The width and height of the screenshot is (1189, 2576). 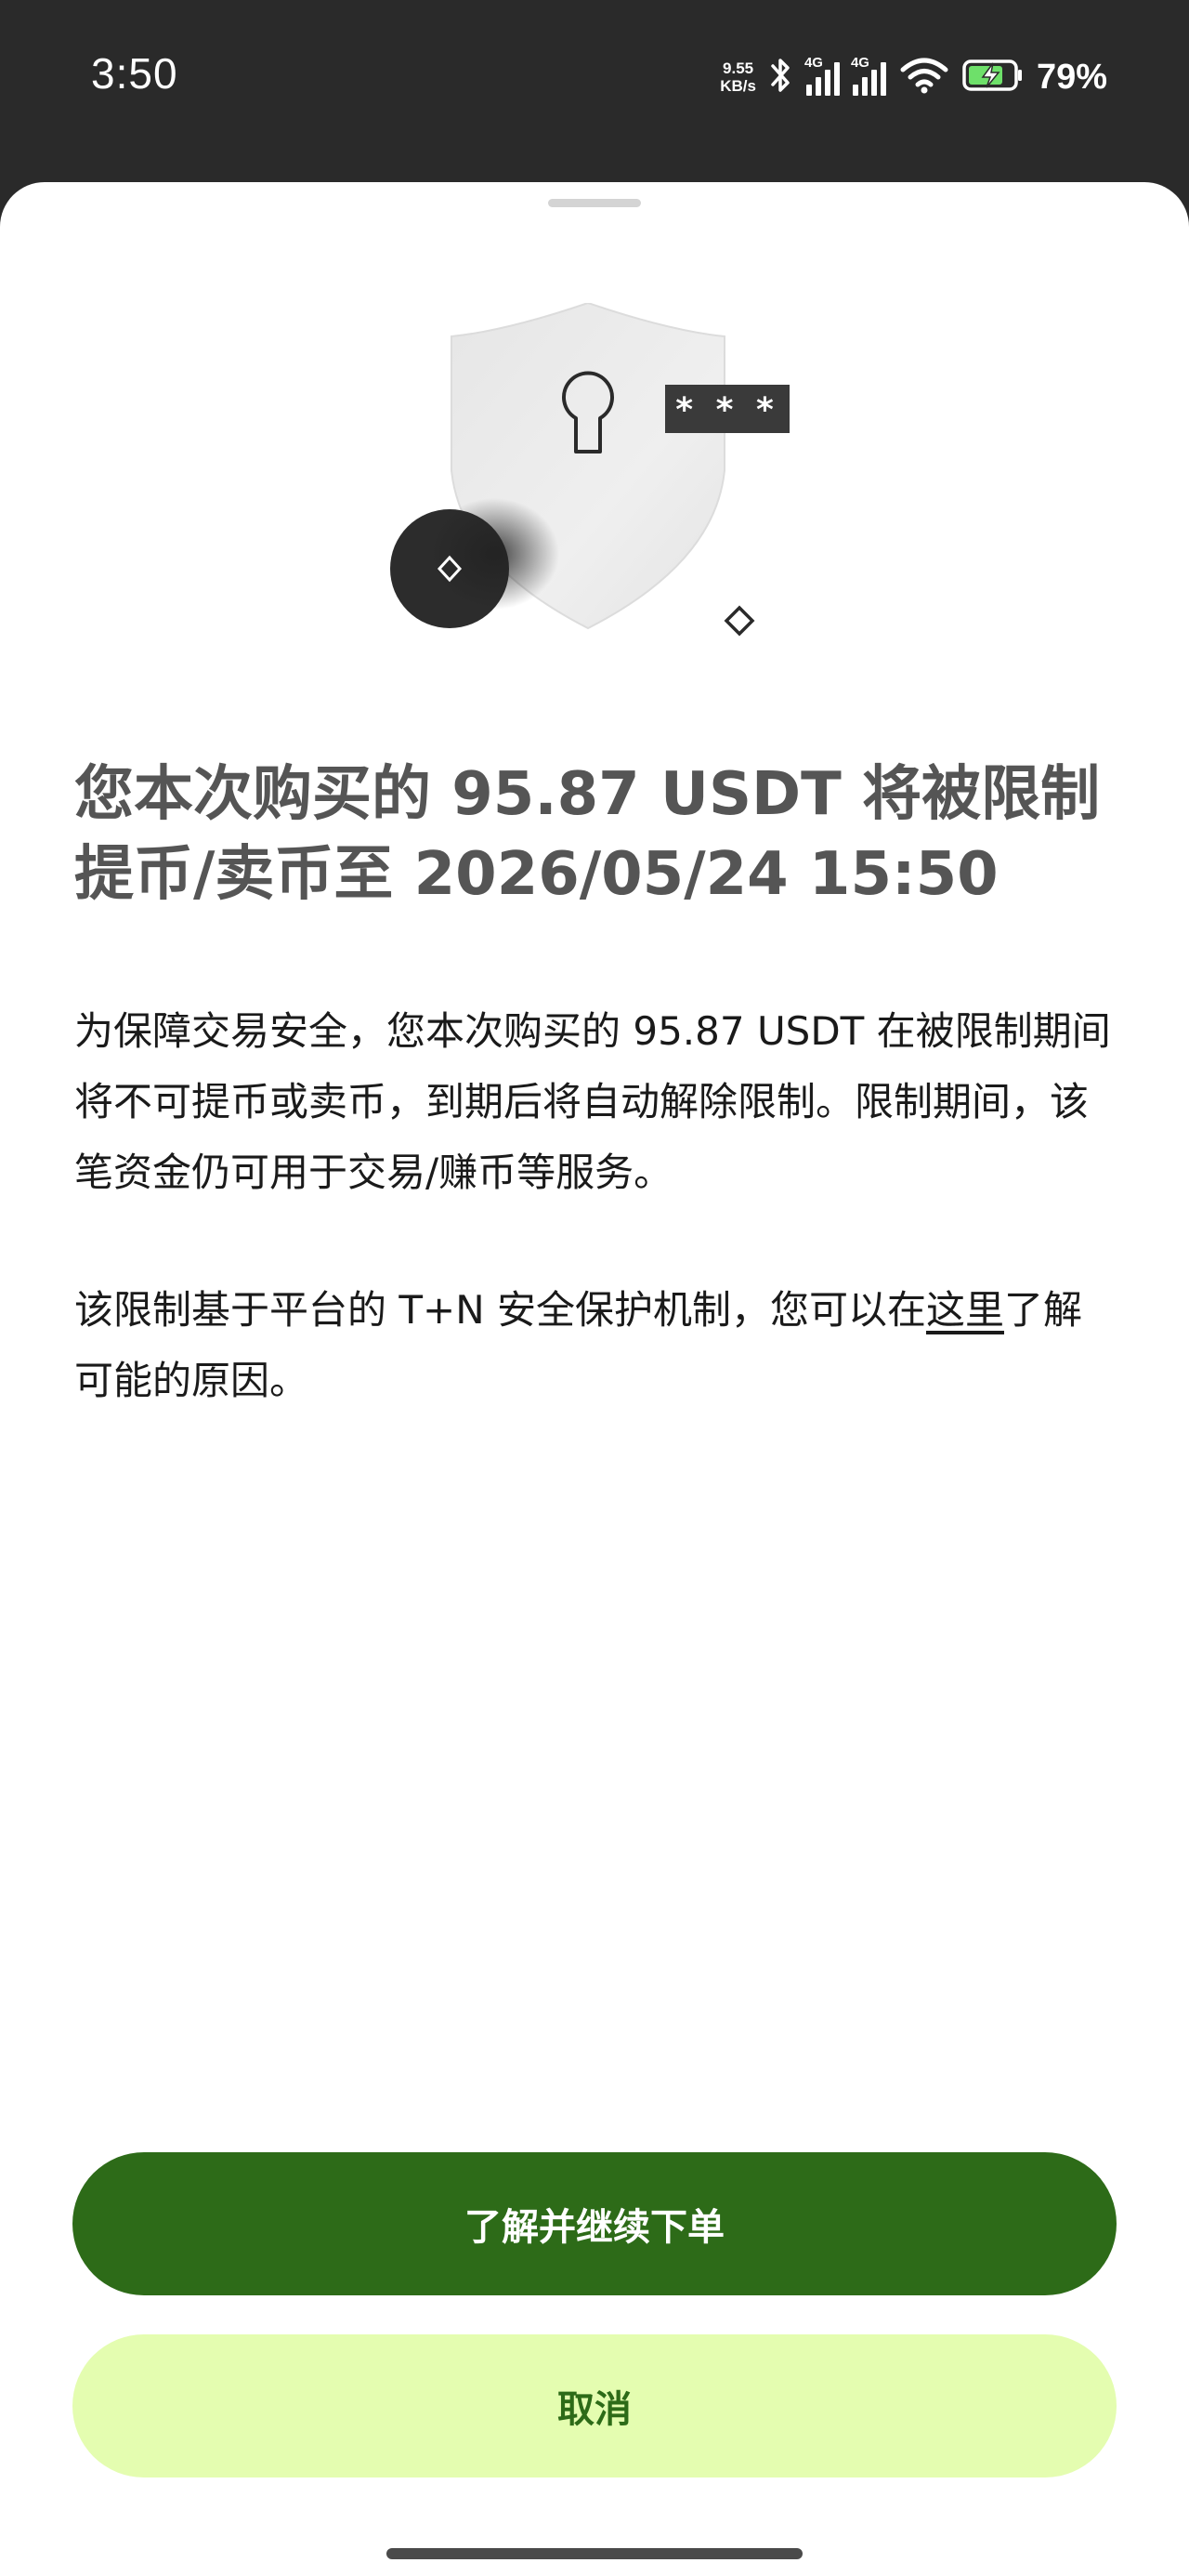 What do you see at coordinates (822, 75) in the screenshot?
I see `cellular-signal-icon: 4G` at bounding box center [822, 75].